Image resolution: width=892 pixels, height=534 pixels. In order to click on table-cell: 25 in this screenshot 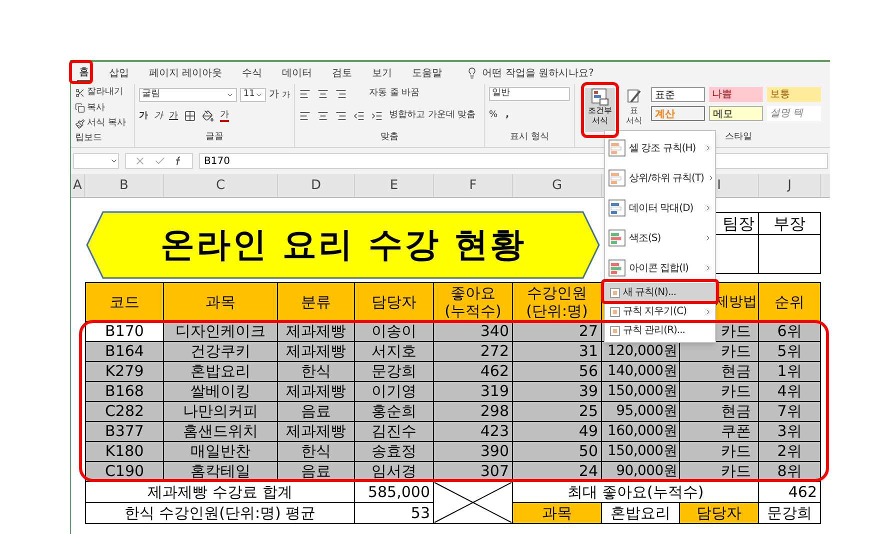, I will do `click(557, 412)`.